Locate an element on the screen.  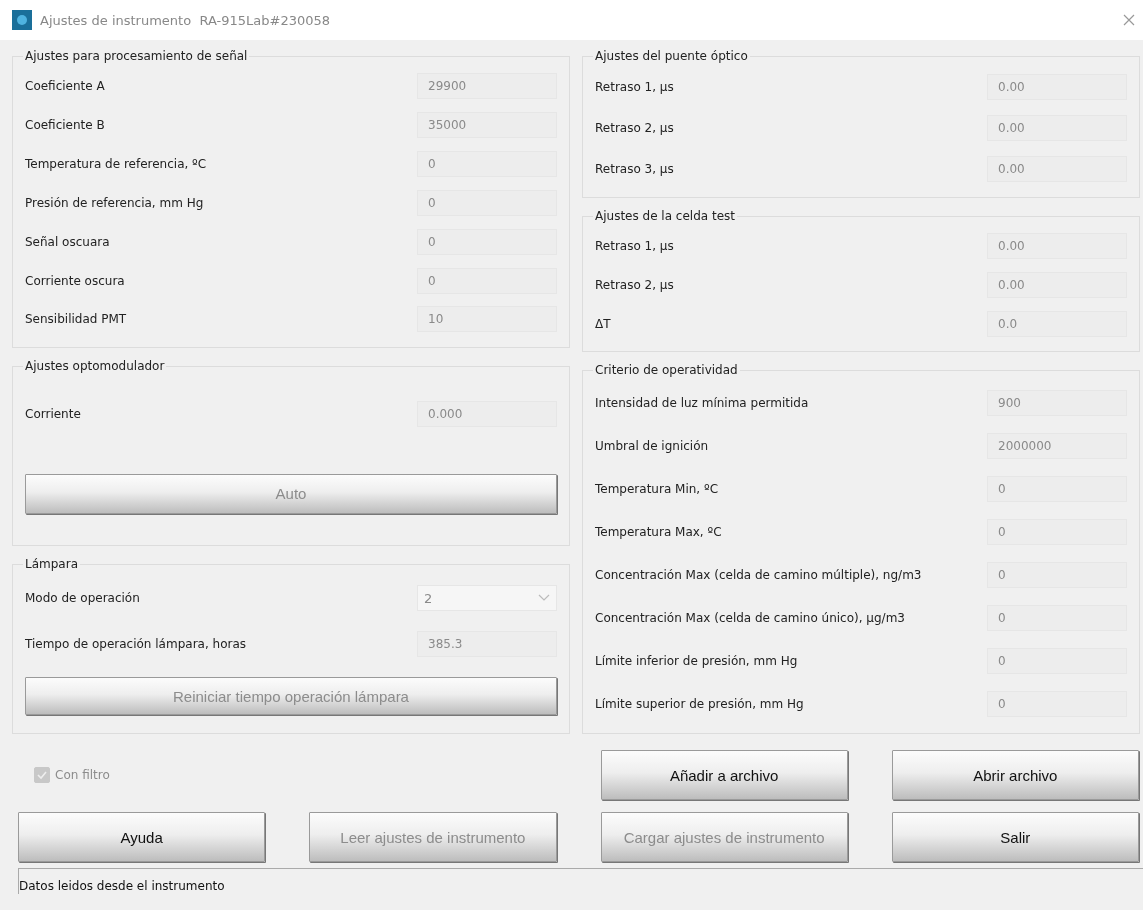
field-label: Límite inferior de presión, mm Hg is located at coordinates (696, 660).